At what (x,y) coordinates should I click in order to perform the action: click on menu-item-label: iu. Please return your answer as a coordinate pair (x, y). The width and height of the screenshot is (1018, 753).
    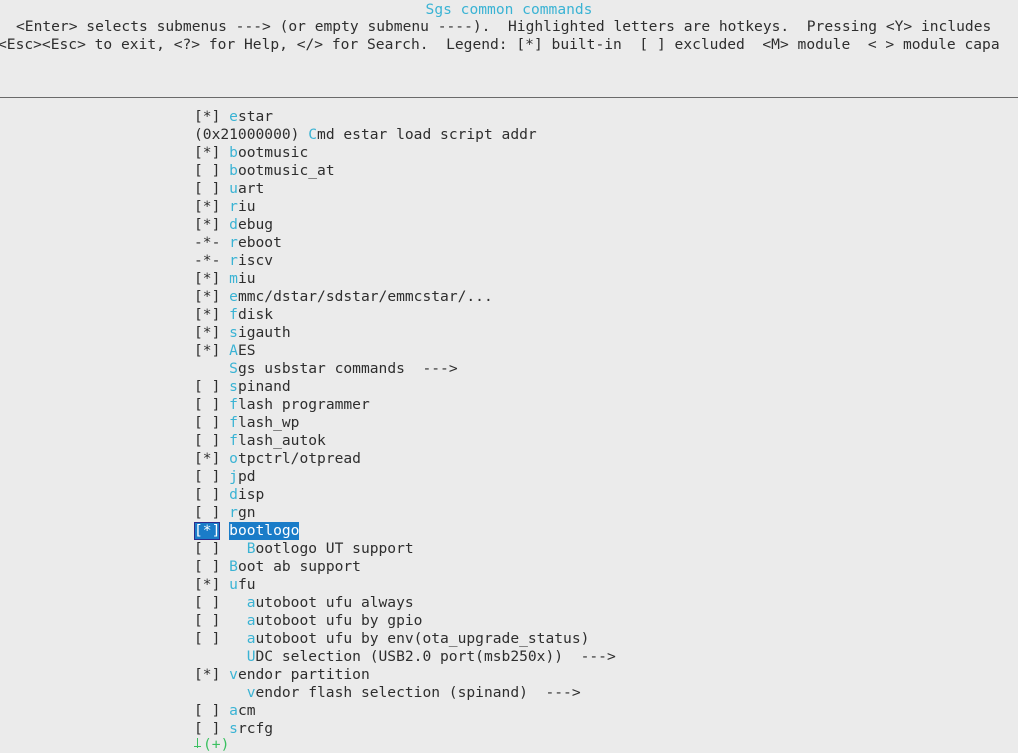
    Looking at the image, I should click on (246, 206).